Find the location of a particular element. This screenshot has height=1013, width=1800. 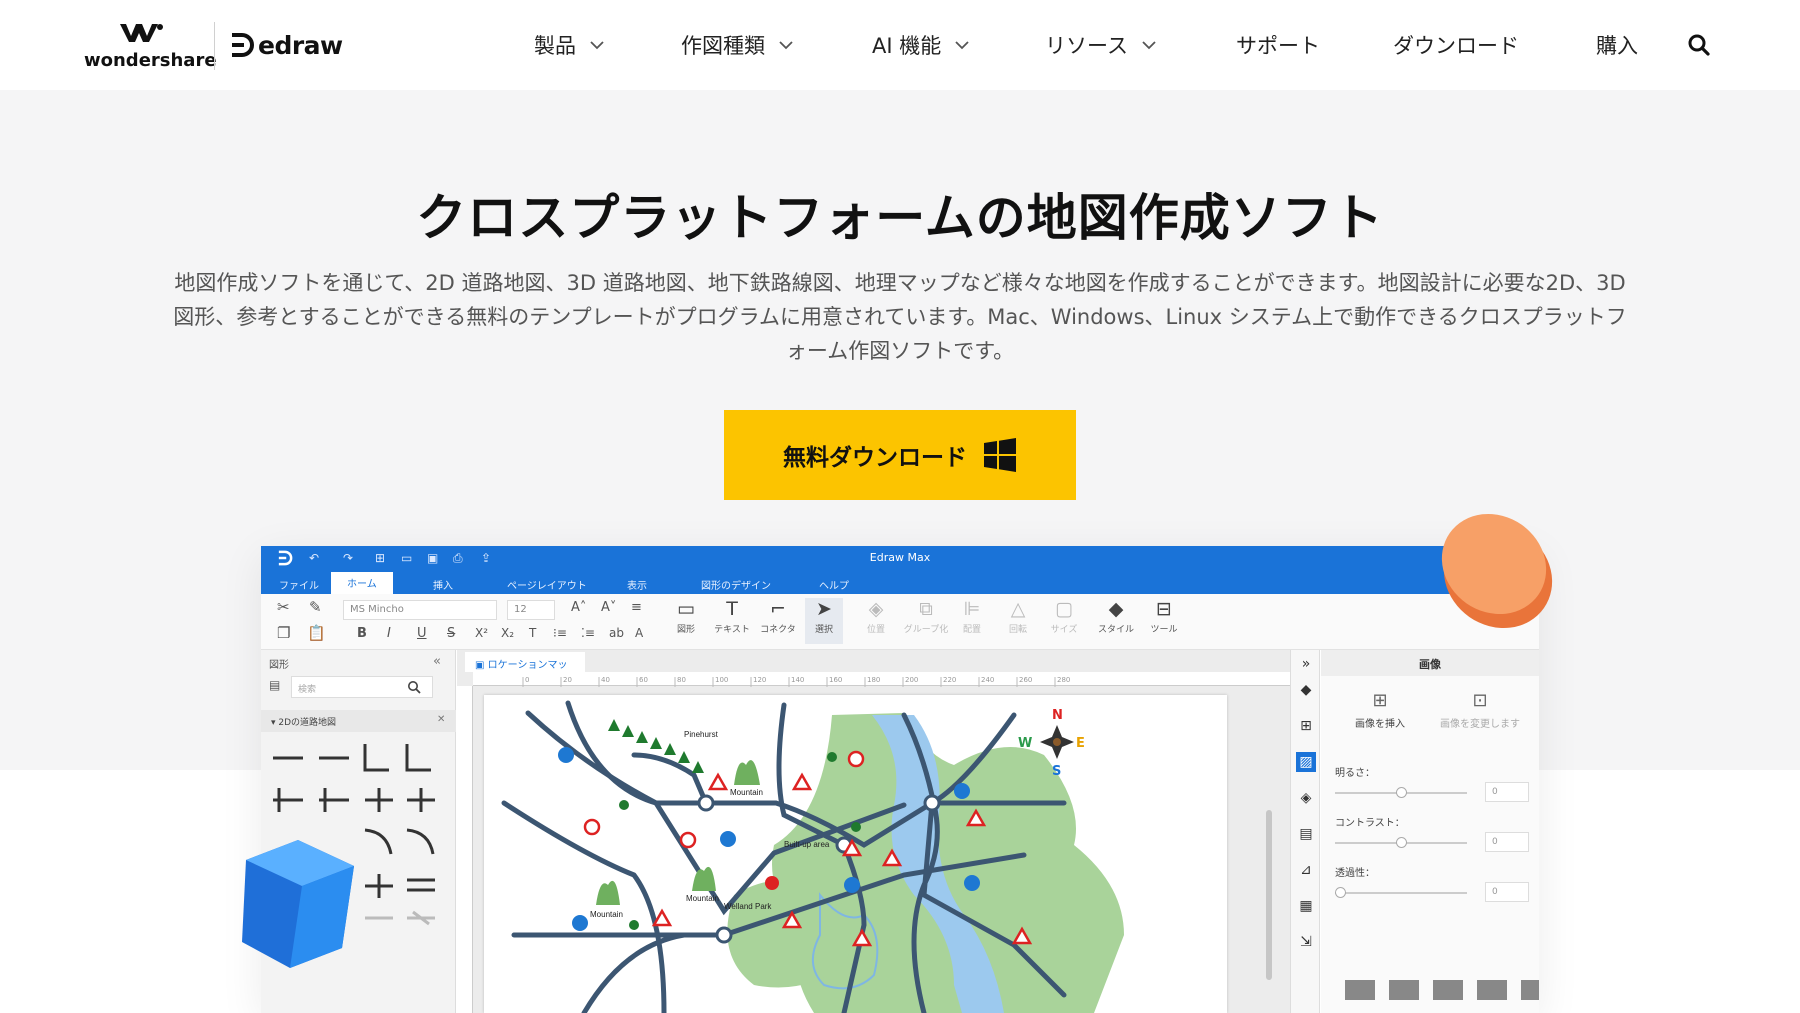

nav-item-resources: リソース is located at coordinates (1101, 45).